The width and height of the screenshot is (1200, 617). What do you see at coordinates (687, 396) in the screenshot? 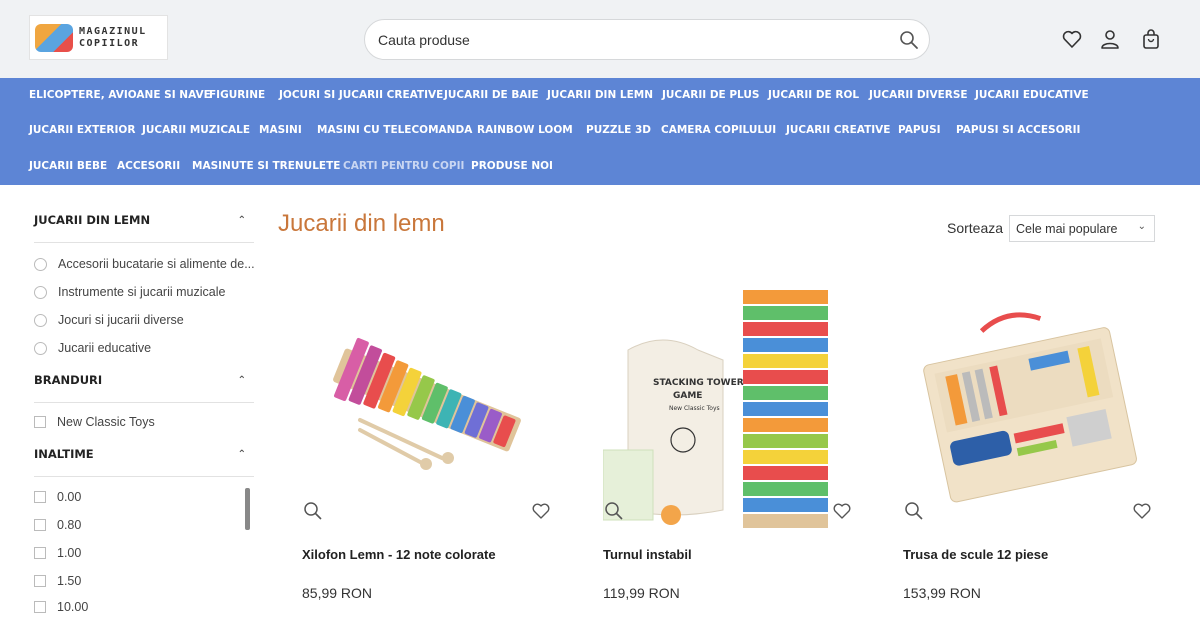
I see `bag-text-line-2: GAME` at bounding box center [687, 396].